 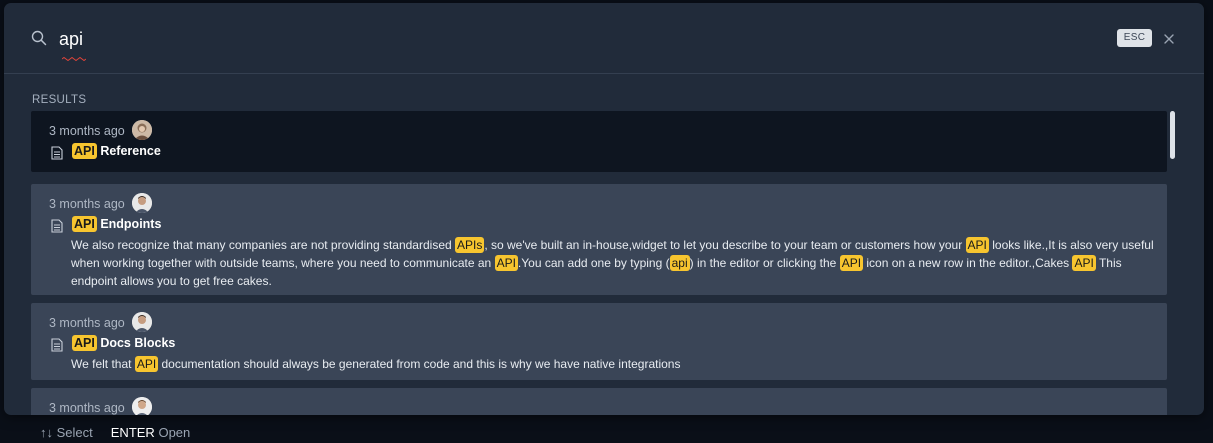 I want to click on search-input, so click(x=559, y=39).